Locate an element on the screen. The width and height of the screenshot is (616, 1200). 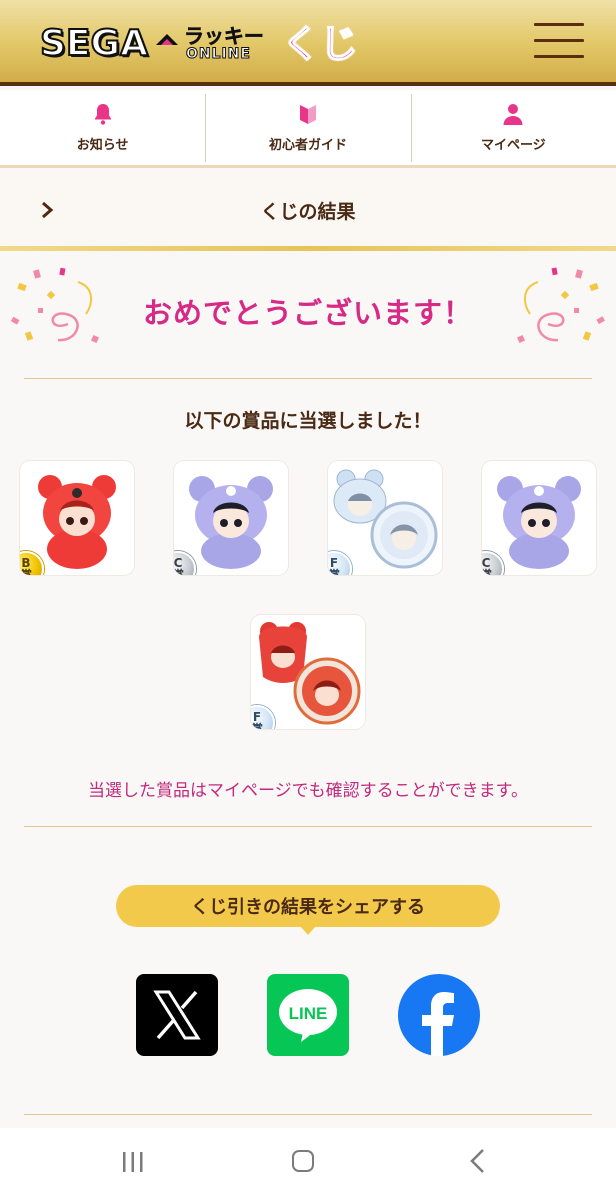
line-logo-icon: LINE is located at coordinates (308, 1015).